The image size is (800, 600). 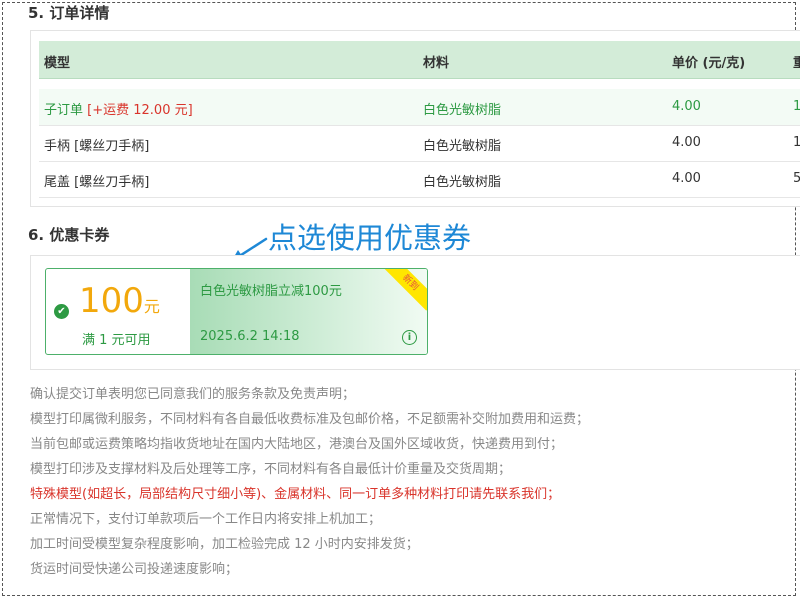 I want to click on row-model: 手柄 [螺丝刀手柄], so click(x=97, y=146).